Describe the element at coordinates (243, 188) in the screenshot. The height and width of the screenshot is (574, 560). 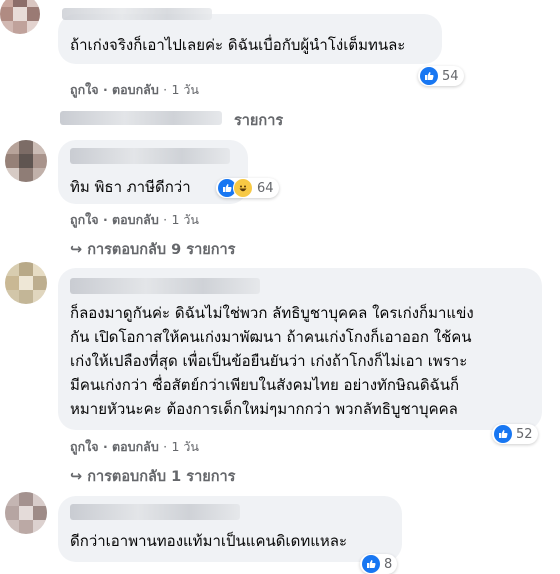
I see `haha-reaction-icon` at that location.